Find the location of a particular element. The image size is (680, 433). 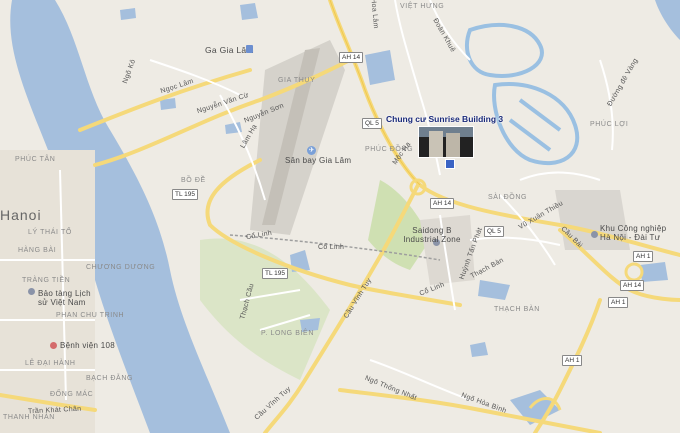

place-benh-vien: Bệnh viện 108 is located at coordinates (88, 345).